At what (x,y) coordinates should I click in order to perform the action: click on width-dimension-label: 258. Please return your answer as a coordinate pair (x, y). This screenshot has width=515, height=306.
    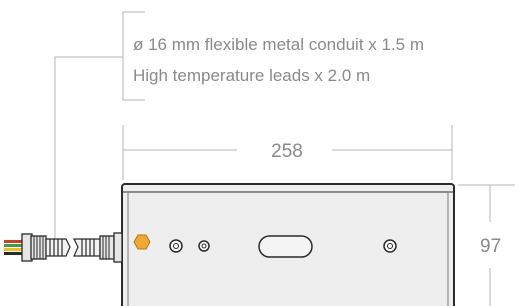
    Looking at the image, I should click on (287, 151).